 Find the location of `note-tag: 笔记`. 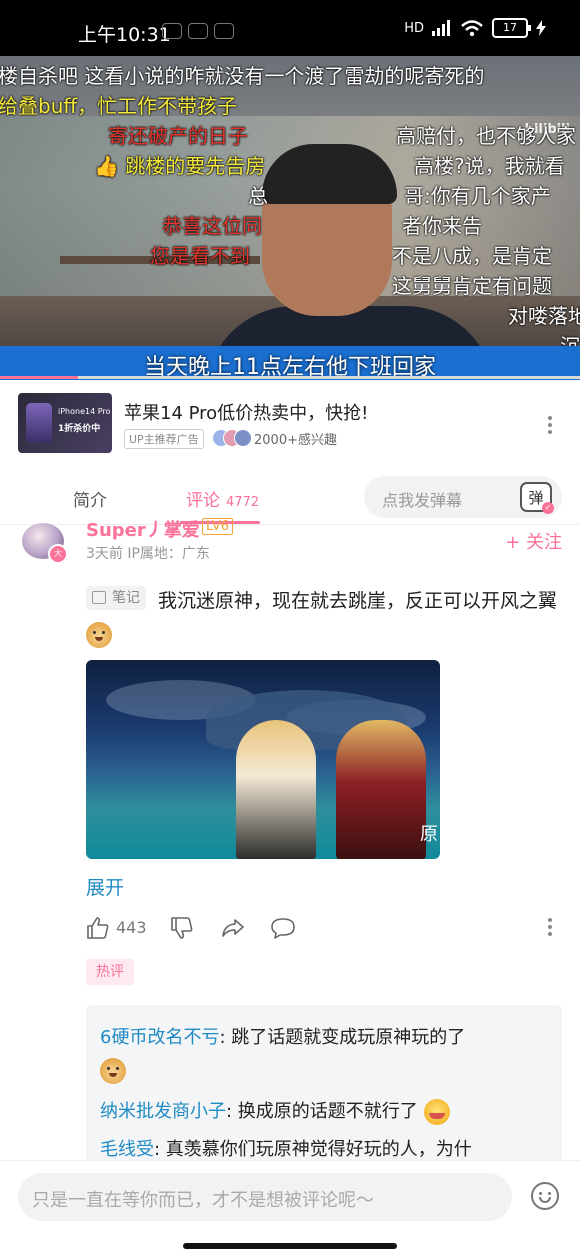

note-tag: 笔记 is located at coordinates (116, 598).